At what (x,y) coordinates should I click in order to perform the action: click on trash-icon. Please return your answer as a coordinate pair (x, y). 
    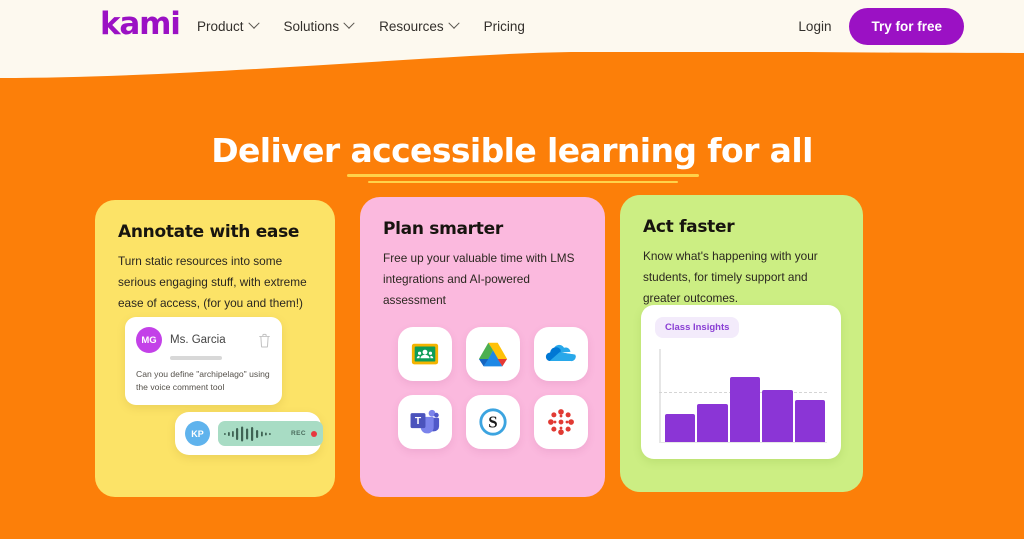
    Looking at the image, I should click on (264, 340).